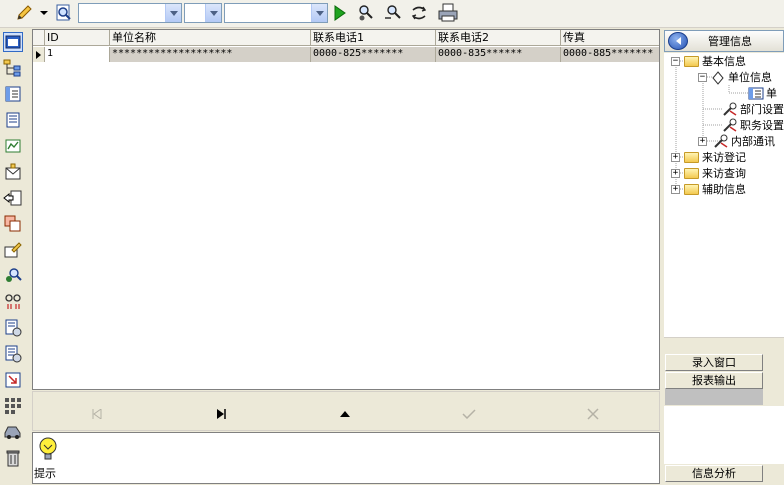 The width and height of the screenshot is (784, 485). Describe the element at coordinates (610, 54) in the screenshot. I see `cell-fax: 0000-885*******` at that location.